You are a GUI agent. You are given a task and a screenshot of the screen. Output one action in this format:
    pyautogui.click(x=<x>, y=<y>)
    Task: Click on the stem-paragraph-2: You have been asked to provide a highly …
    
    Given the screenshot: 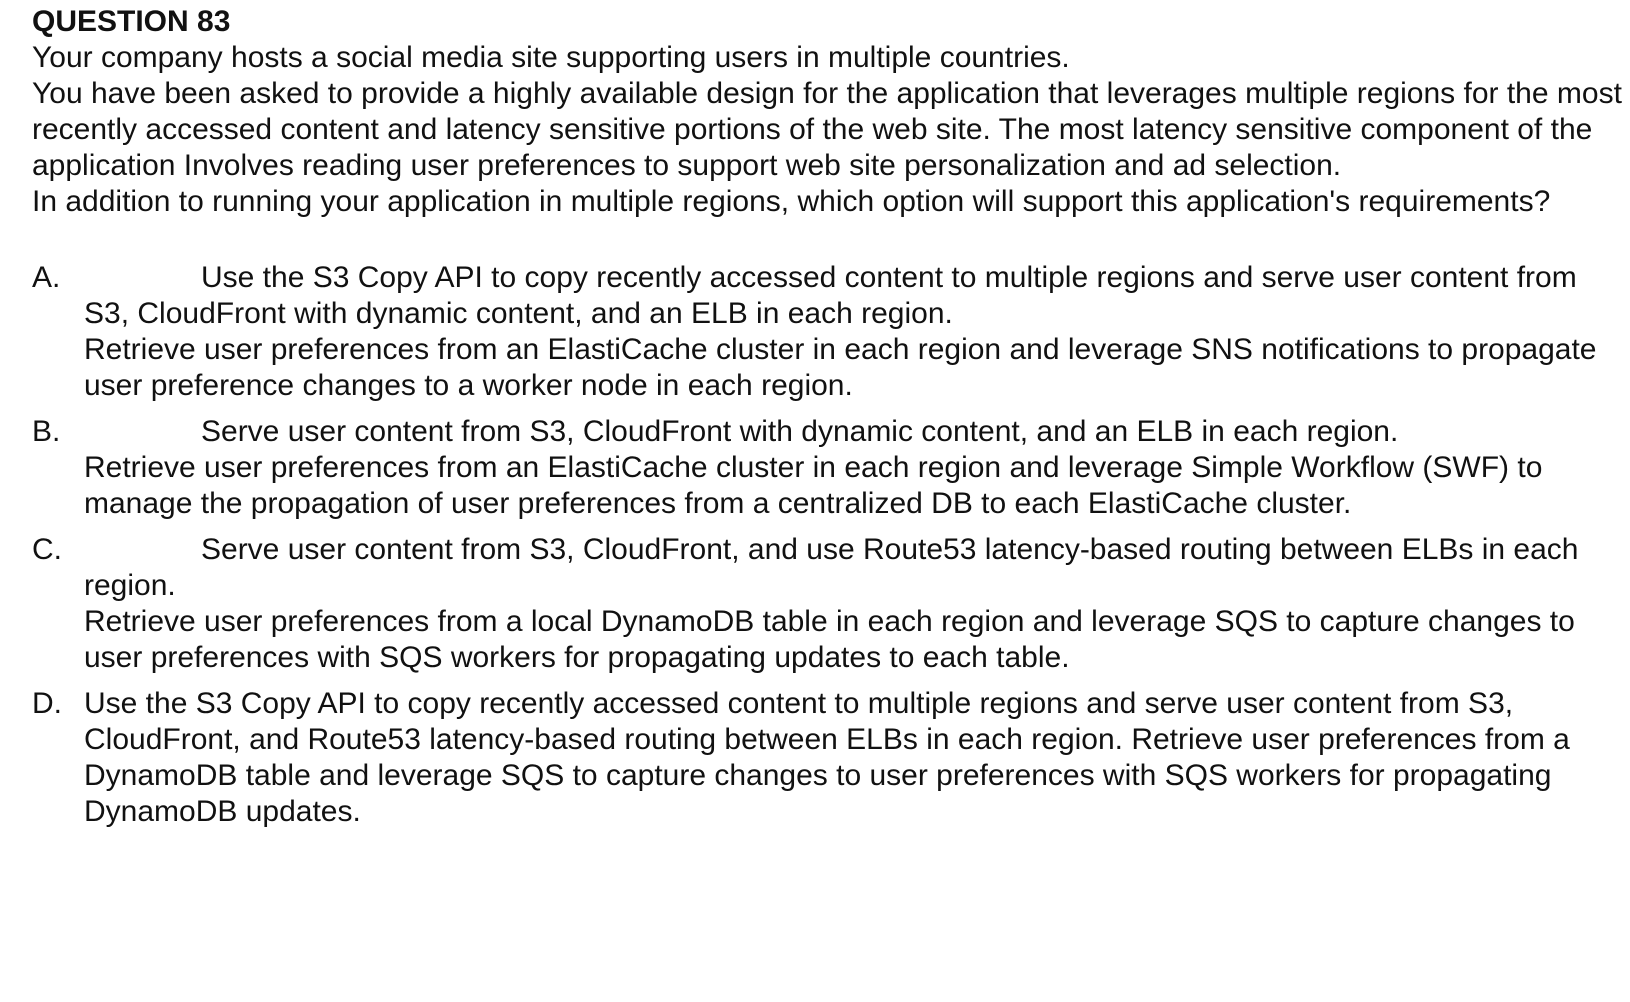 What is the action you would take?
    pyautogui.click(x=827, y=129)
    